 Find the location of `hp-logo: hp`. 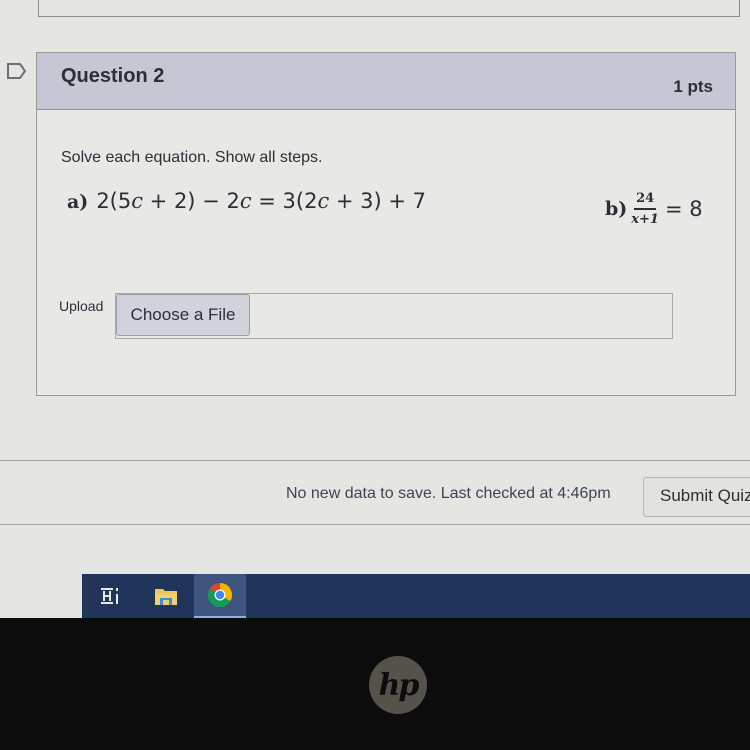

hp-logo: hp is located at coordinates (398, 685).